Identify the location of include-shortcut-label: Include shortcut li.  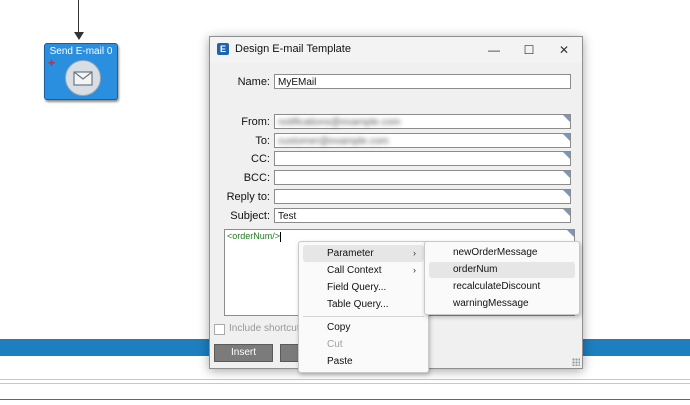
(268, 328).